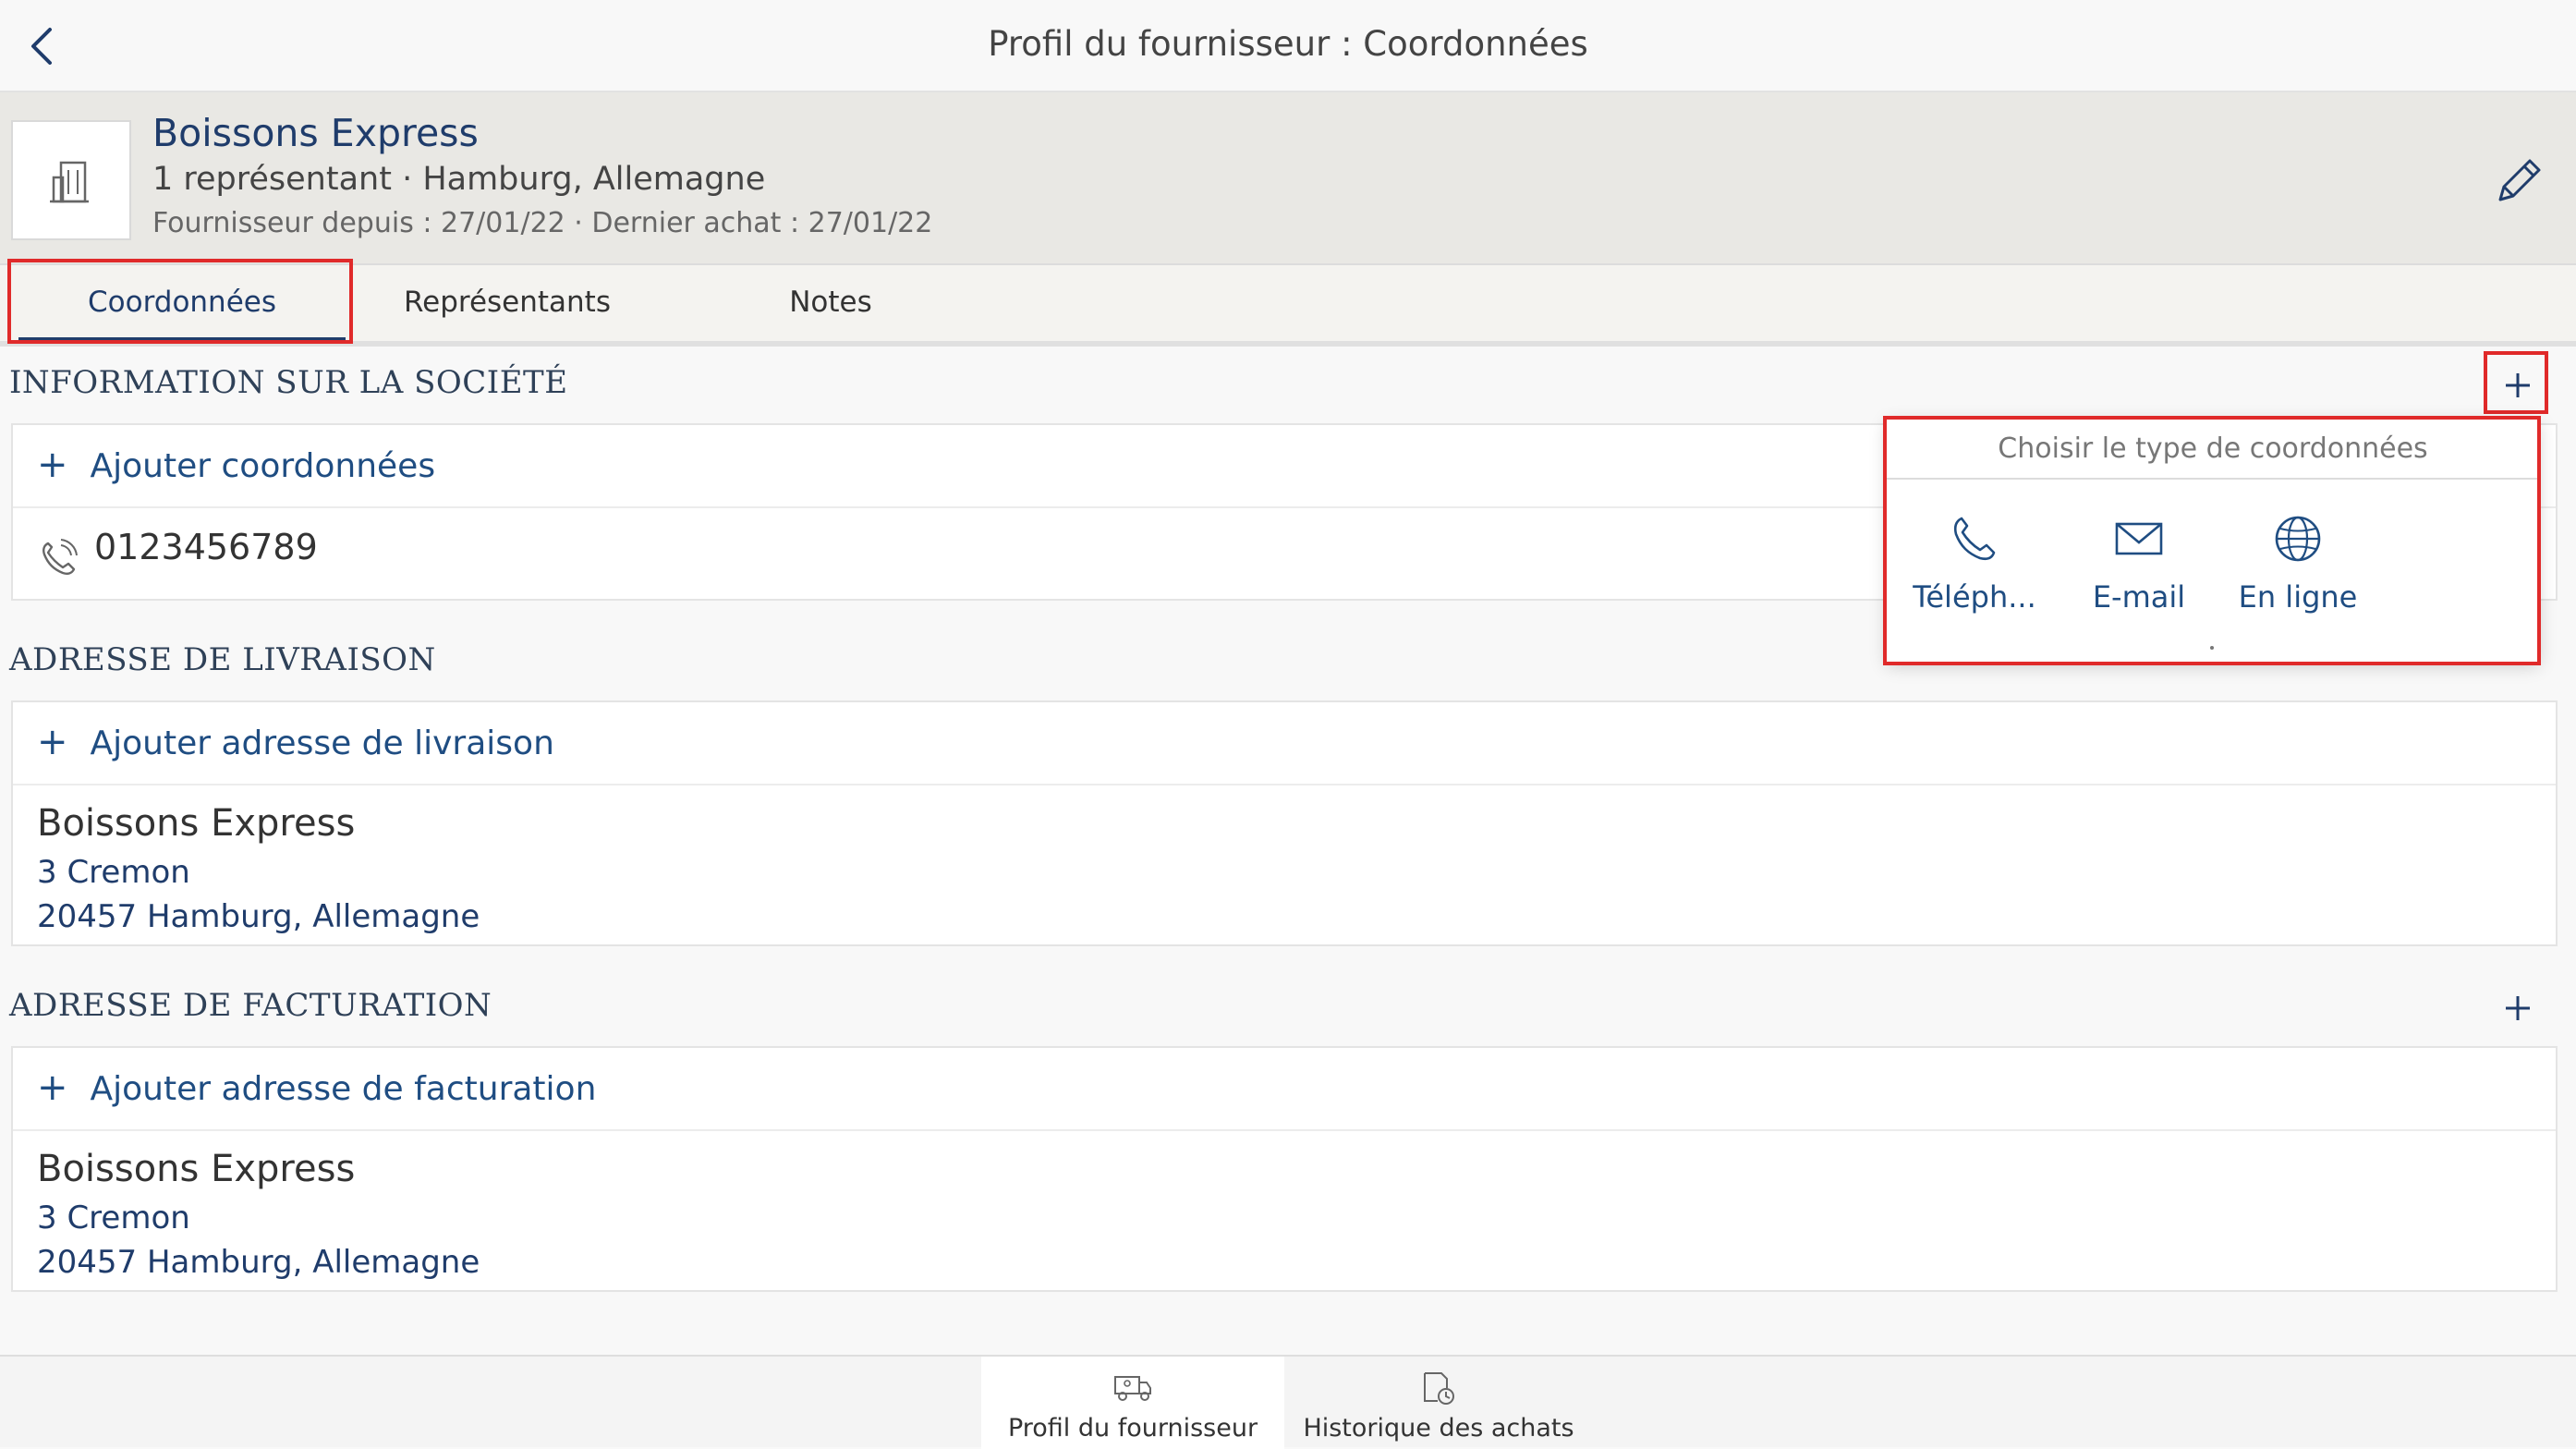 The height and width of the screenshot is (1449, 2576). Describe the element at coordinates (206, 547) in the screenshot. I see `phone-number: 0123456789` at that location.